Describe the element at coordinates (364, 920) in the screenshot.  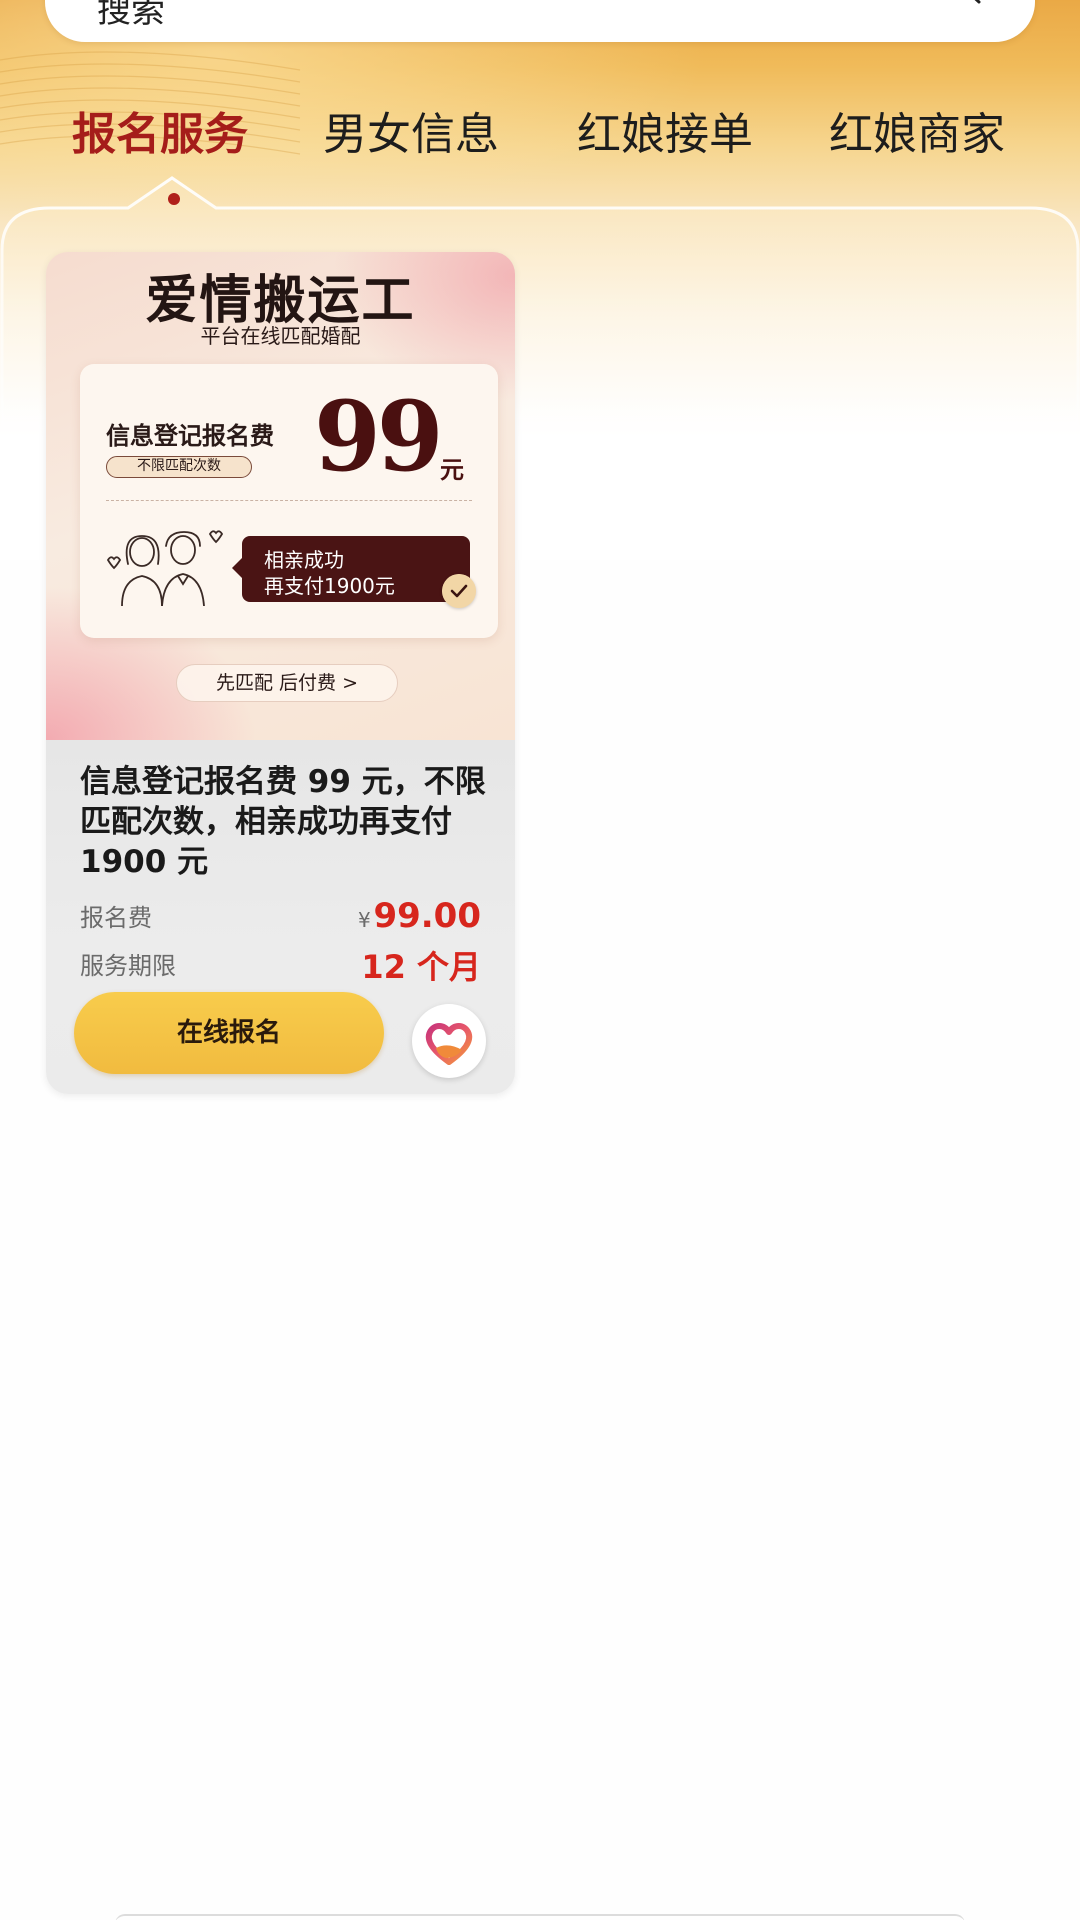
I see `price-currency: ¥` at that location.